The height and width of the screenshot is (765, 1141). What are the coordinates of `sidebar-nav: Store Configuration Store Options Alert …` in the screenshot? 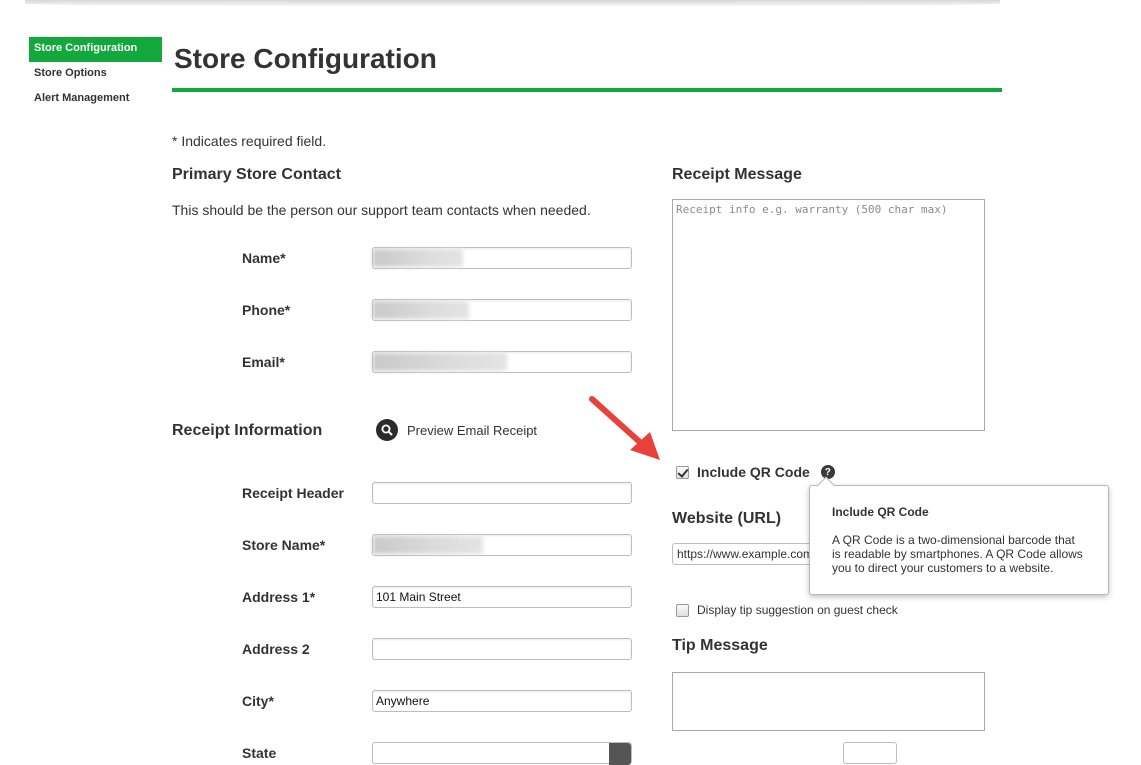 It's located at (95, 74).